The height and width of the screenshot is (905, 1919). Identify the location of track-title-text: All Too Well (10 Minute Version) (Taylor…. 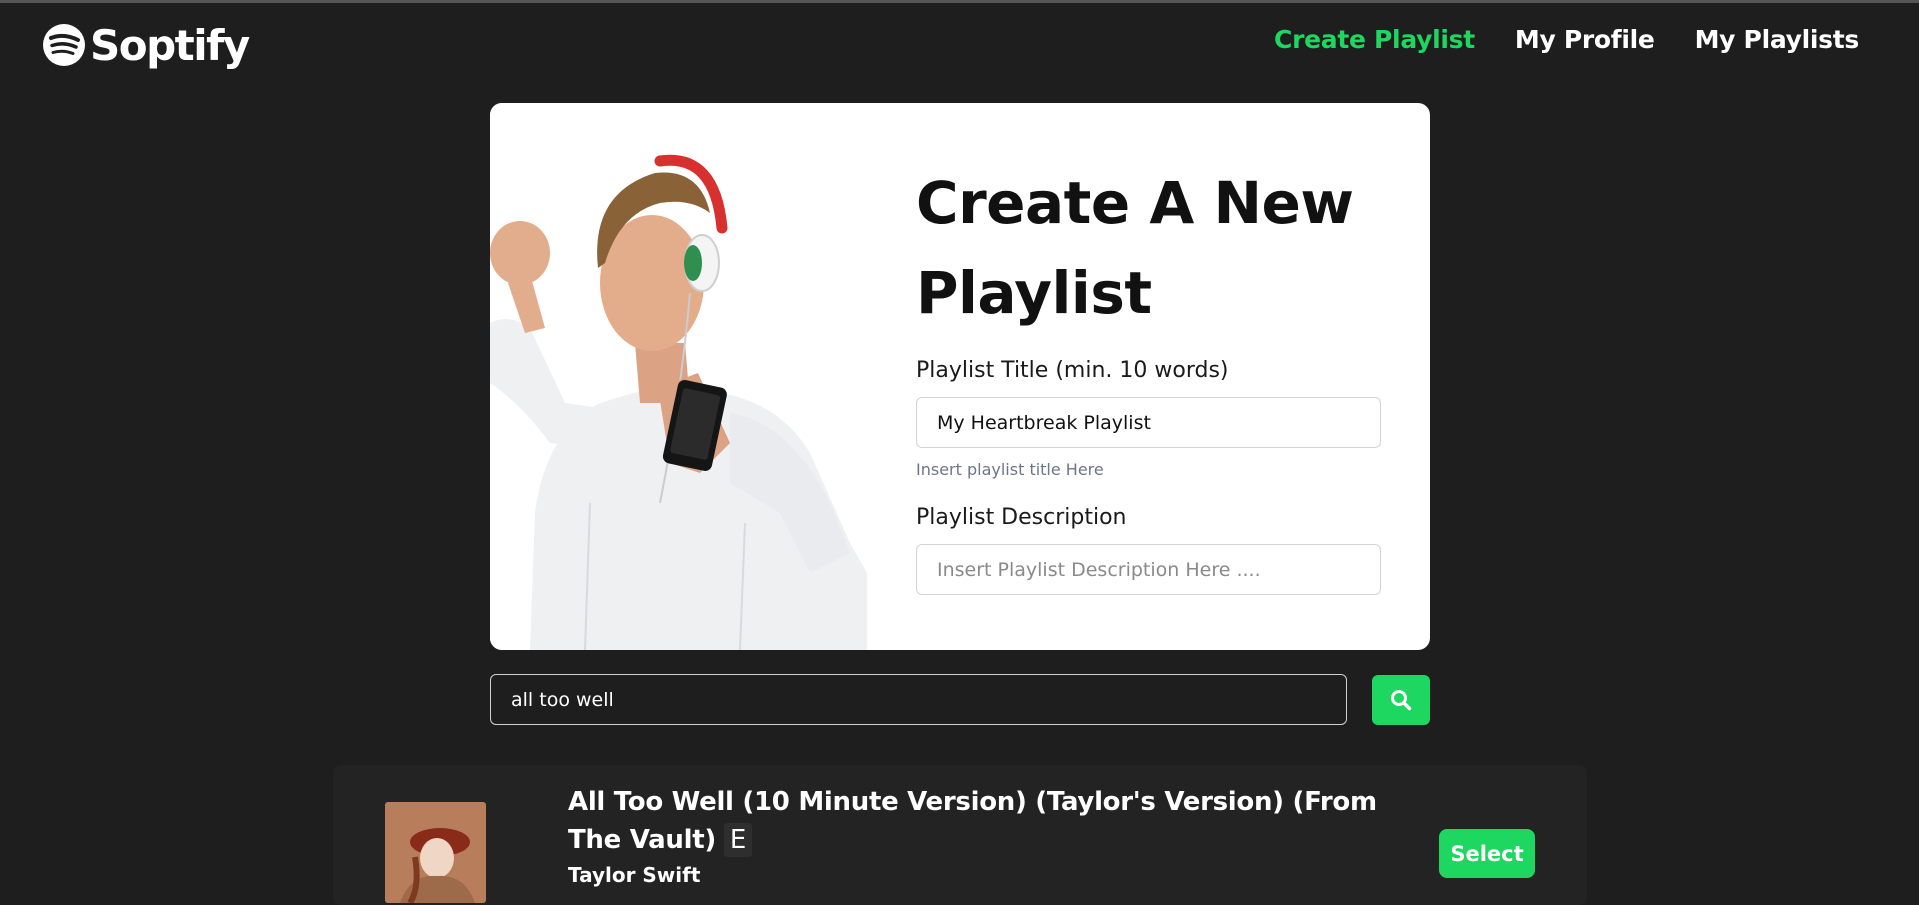
(972, 821).